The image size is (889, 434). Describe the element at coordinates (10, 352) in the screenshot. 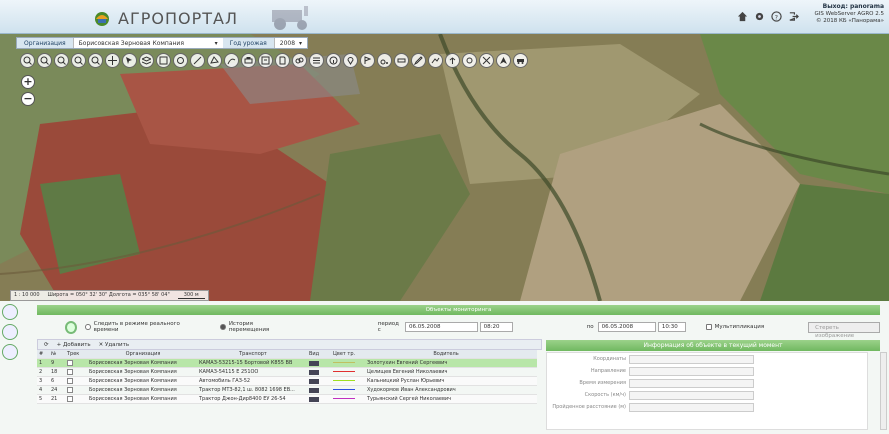

I see `globe-tab-icon` at that location.